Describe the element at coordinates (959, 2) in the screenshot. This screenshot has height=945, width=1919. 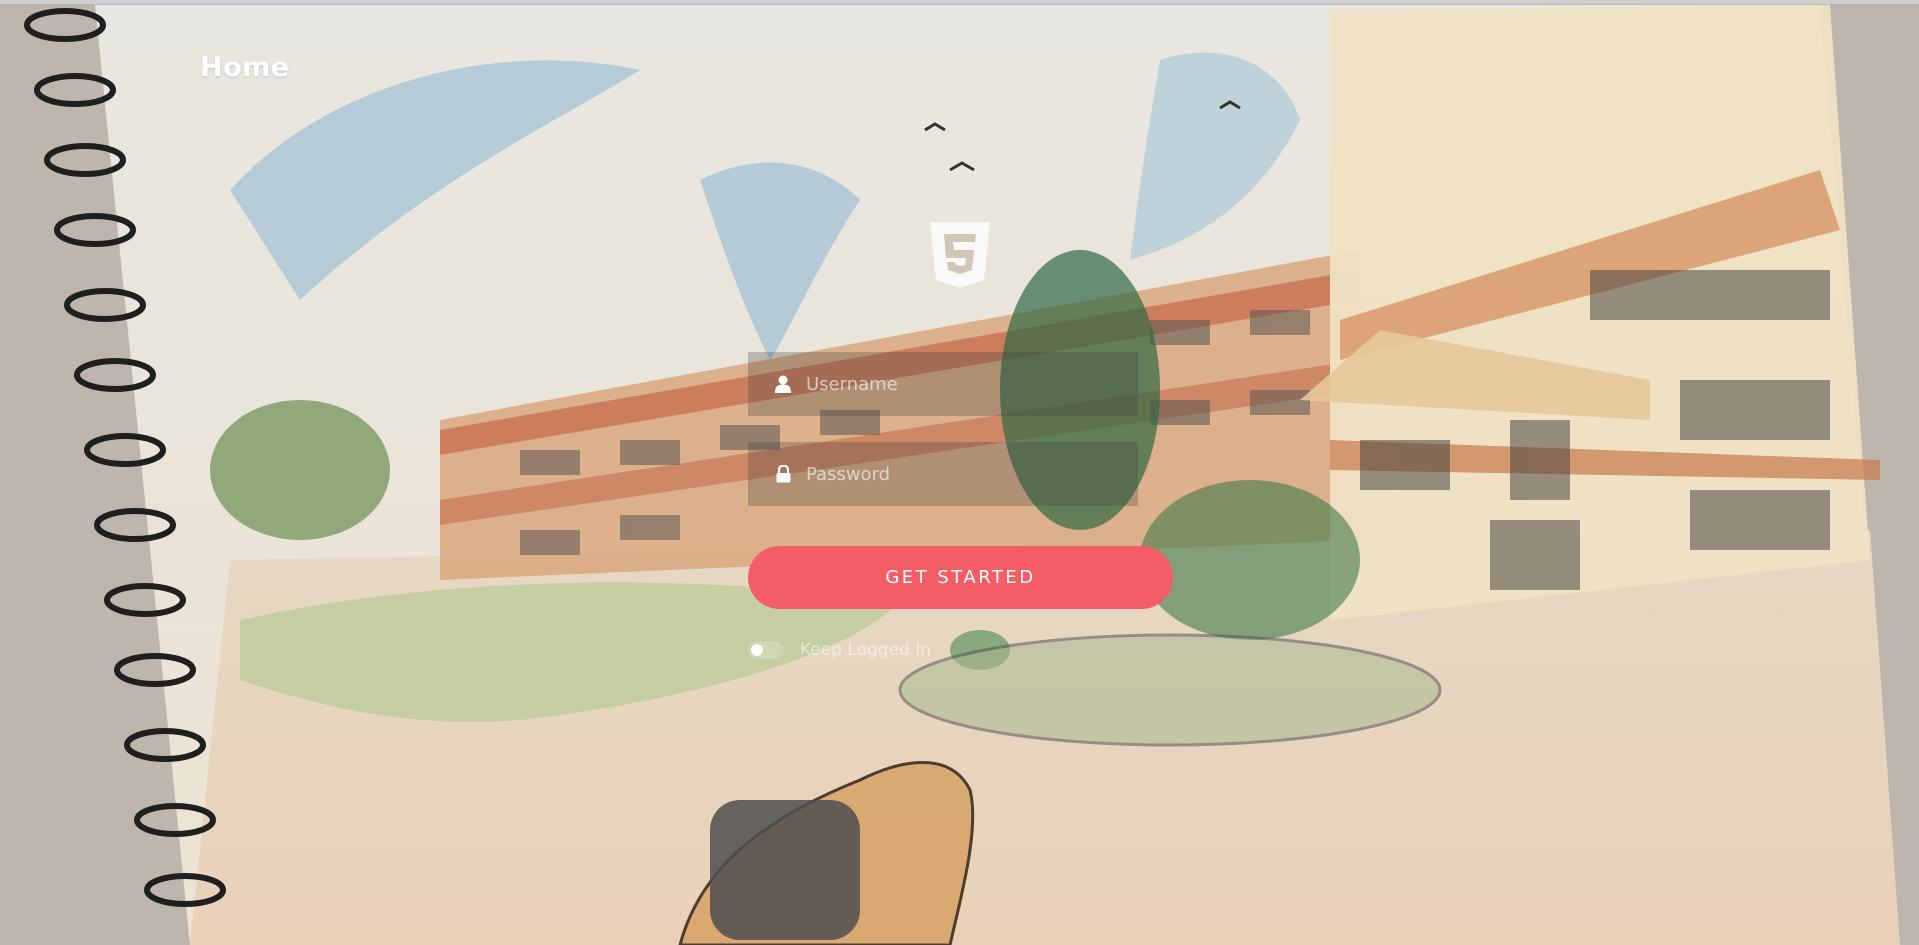
I see `top-border` at that location.